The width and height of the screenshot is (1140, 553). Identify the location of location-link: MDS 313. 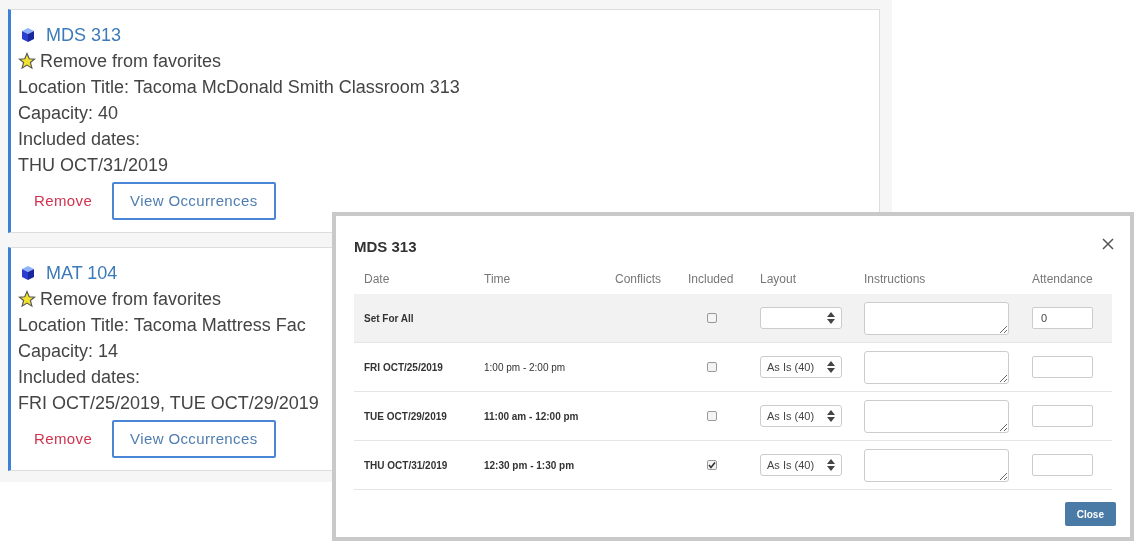
(84, 35).